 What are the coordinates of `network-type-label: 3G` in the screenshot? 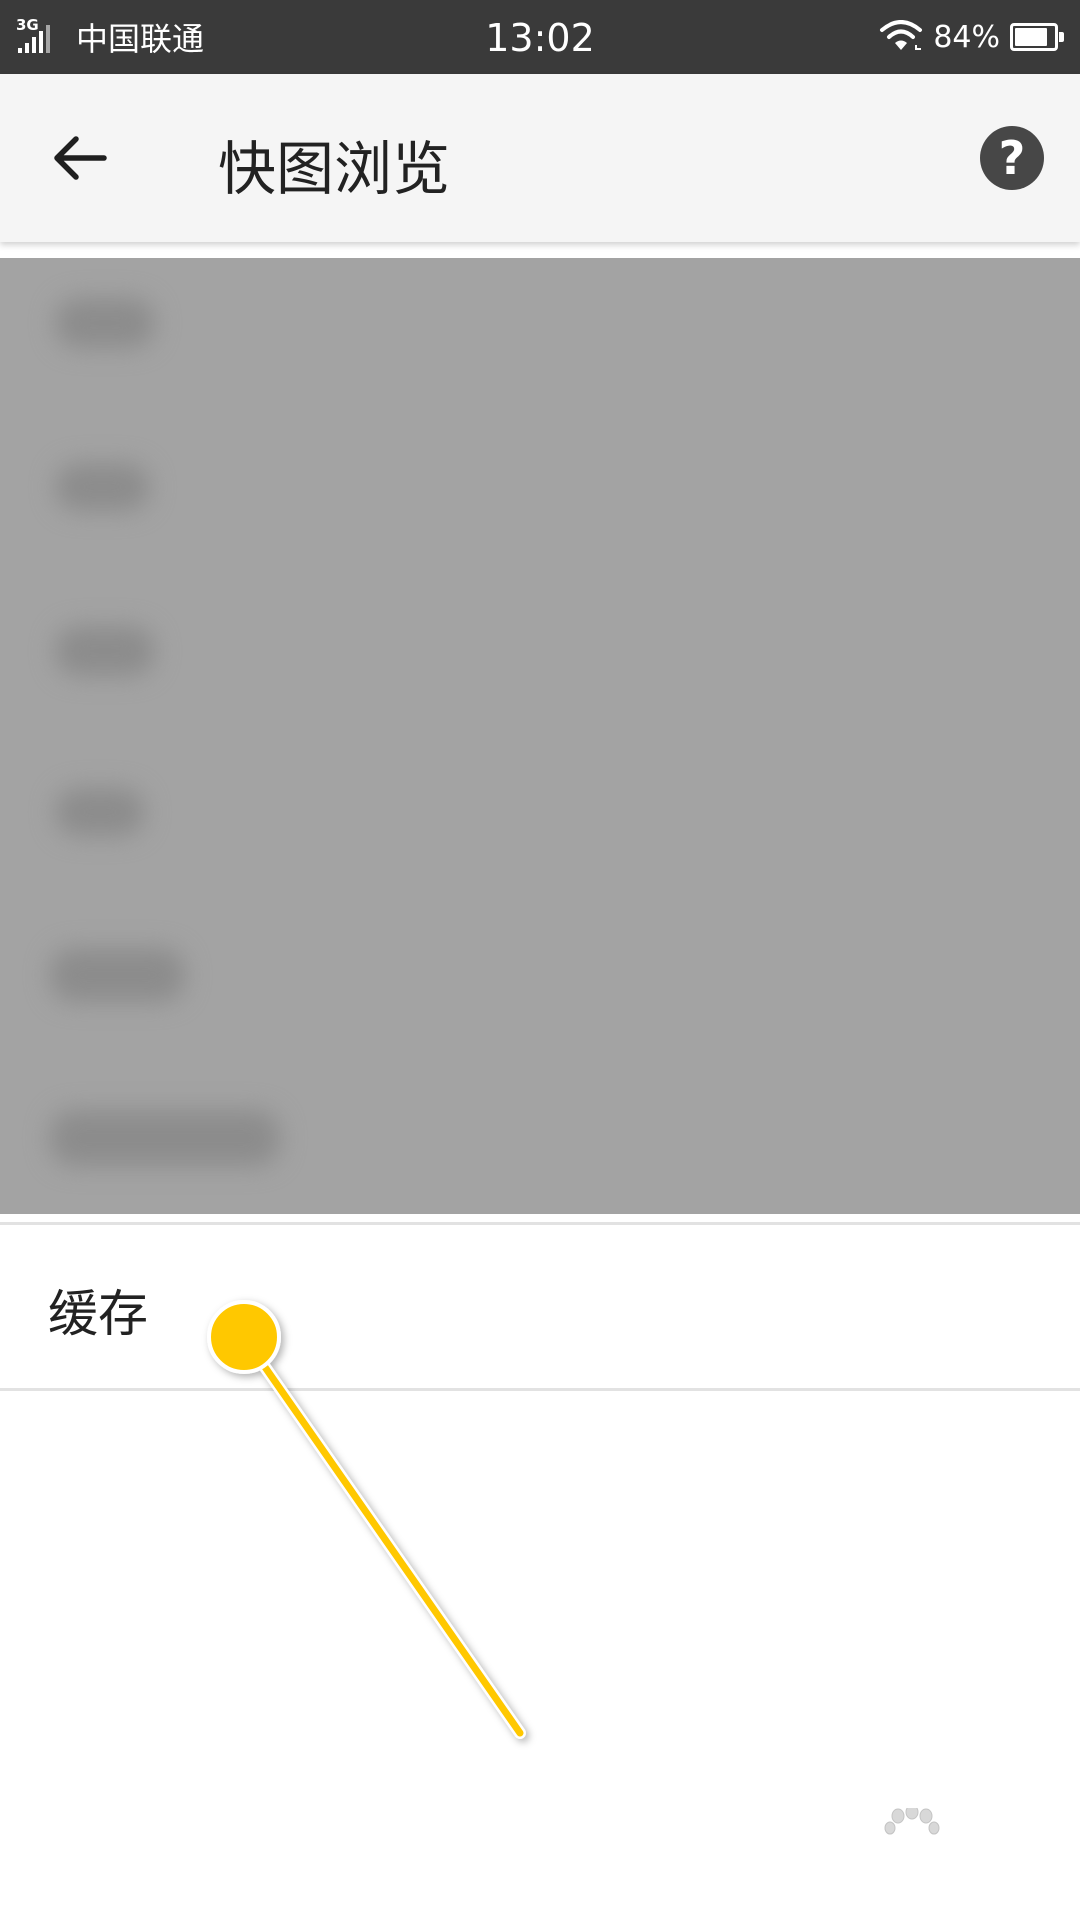 It's located at (27, 25).